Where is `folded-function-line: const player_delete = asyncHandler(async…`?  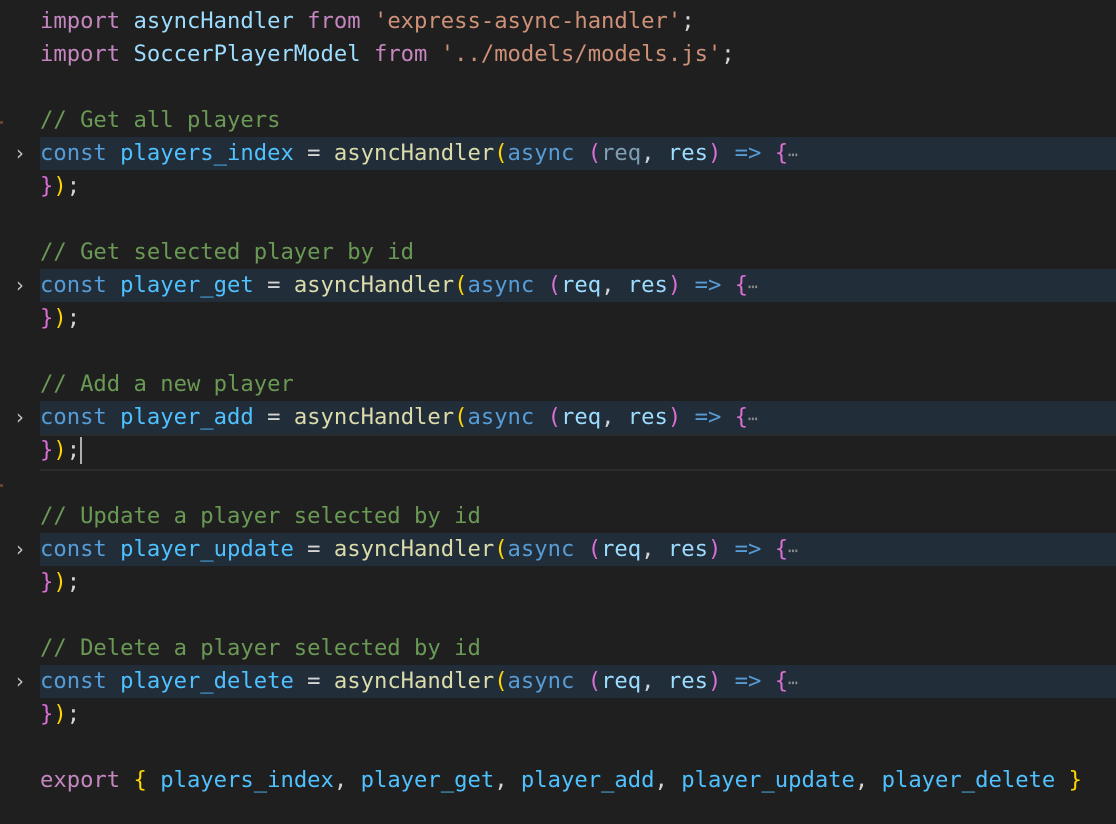 folded-function-line: const player_delete = asyncHandler(async… is located at coordinates (558, 681).